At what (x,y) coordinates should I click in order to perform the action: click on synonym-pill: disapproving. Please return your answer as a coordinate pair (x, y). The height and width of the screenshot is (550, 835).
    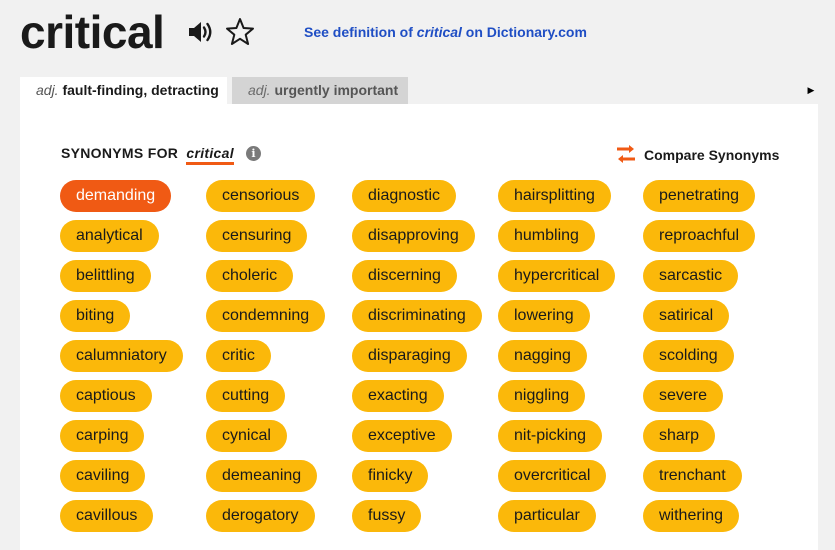
    Looking at the image, I should click on (413, 236).